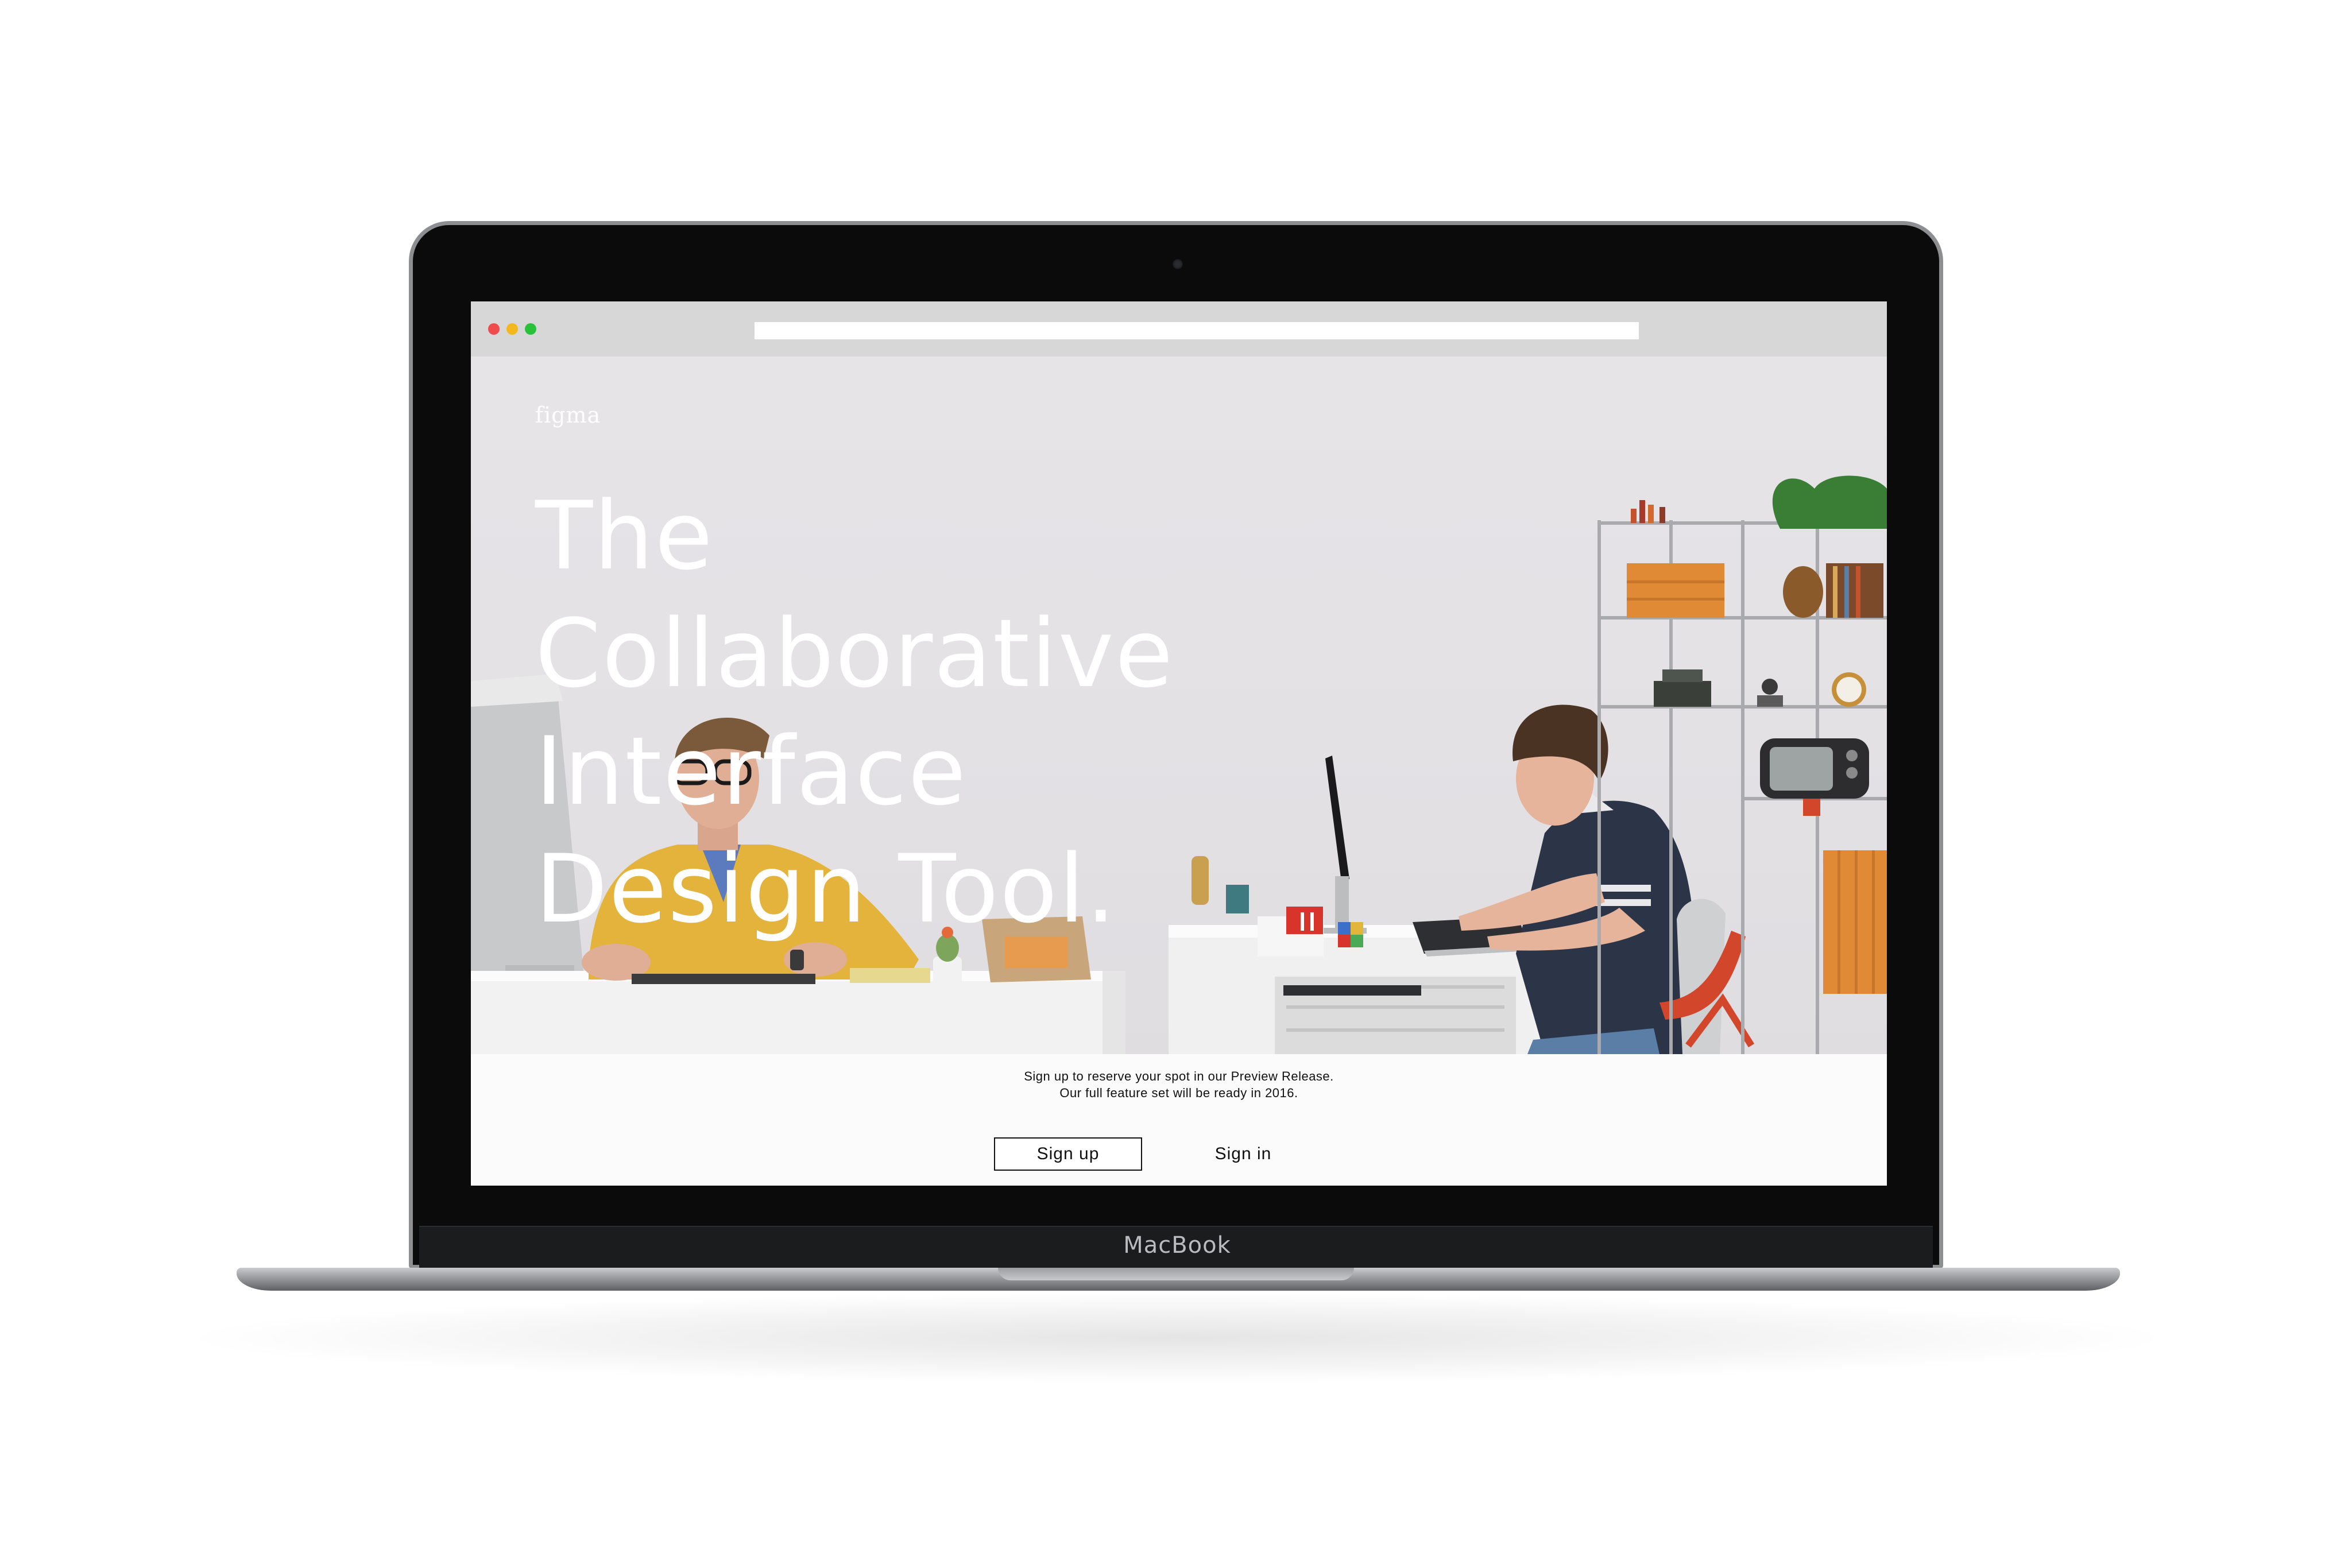  What do you see at coordinates (1177, 1246) in the screenshot?
I see `macbook-label: MacBook` at bounding box center [1177, 1246].